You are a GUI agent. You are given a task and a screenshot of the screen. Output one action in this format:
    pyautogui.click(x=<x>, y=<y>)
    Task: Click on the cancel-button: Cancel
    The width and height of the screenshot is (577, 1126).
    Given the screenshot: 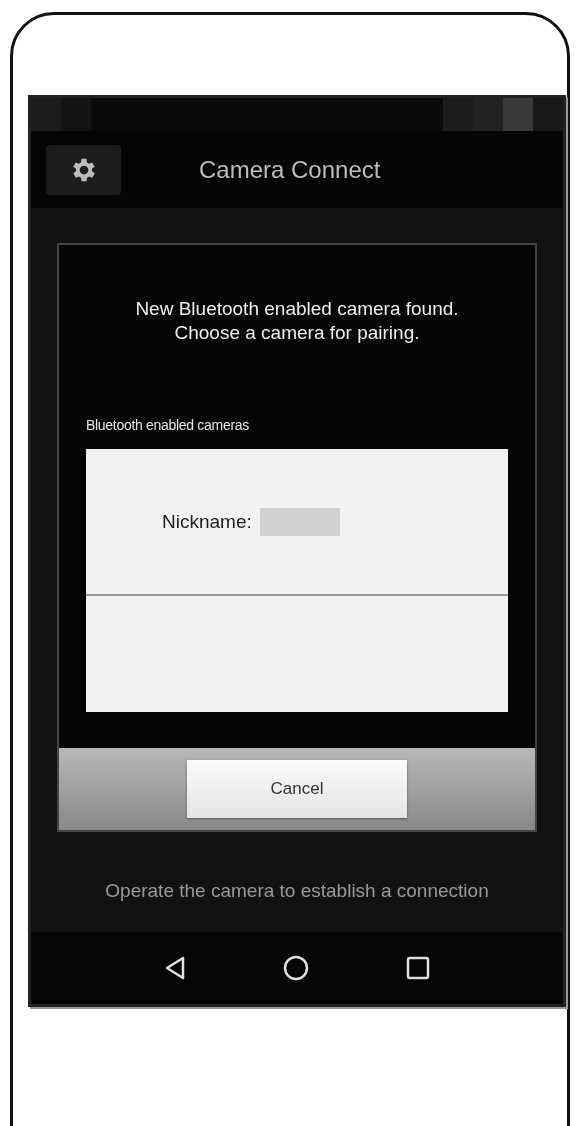 What is the action you would take?
    pyautogui.click(x=297, y=789)
    